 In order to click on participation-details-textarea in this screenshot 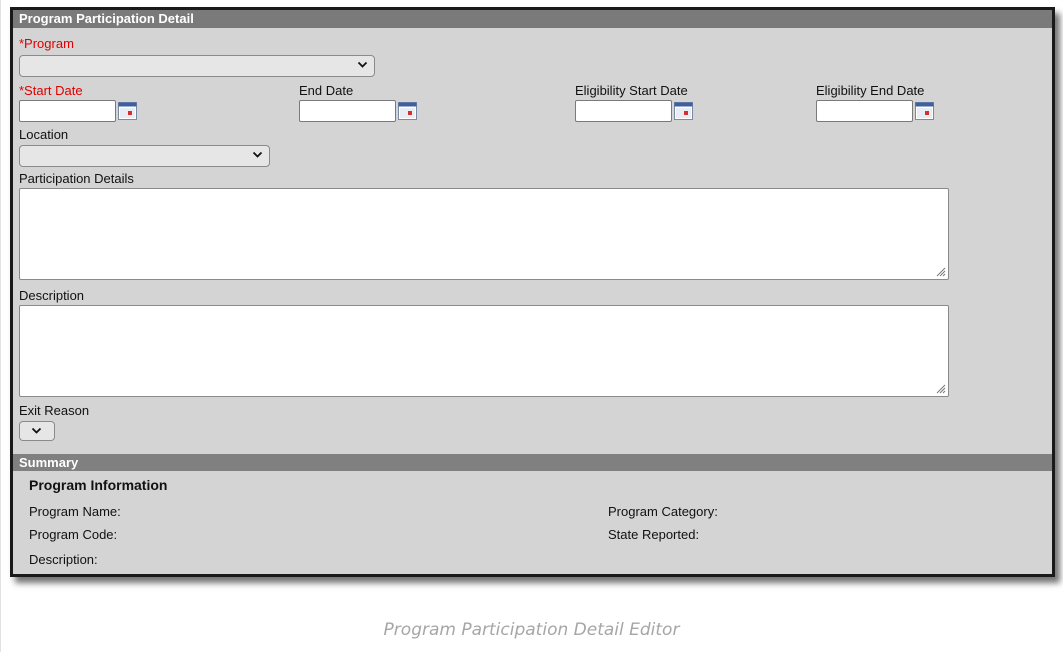, I will do `click(484, 234)`.